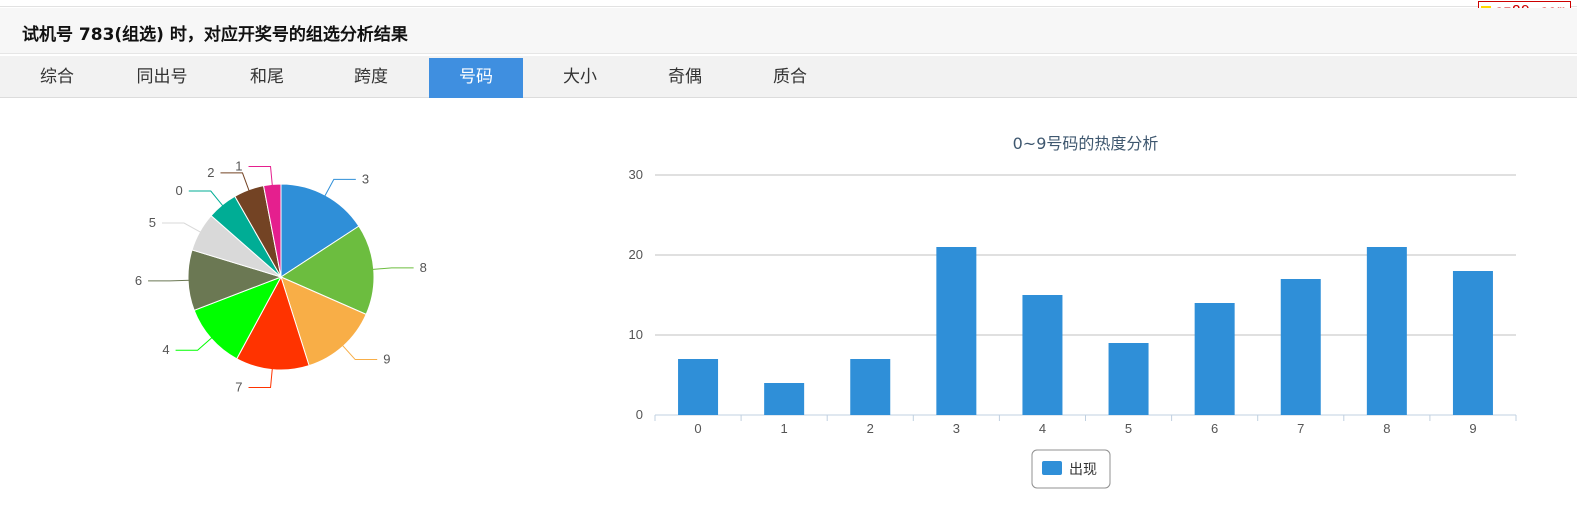  What do you see at coordinates (1052, 468) in the screenshot?
I see `legend-swatch` at bounding box center [1052, 468].